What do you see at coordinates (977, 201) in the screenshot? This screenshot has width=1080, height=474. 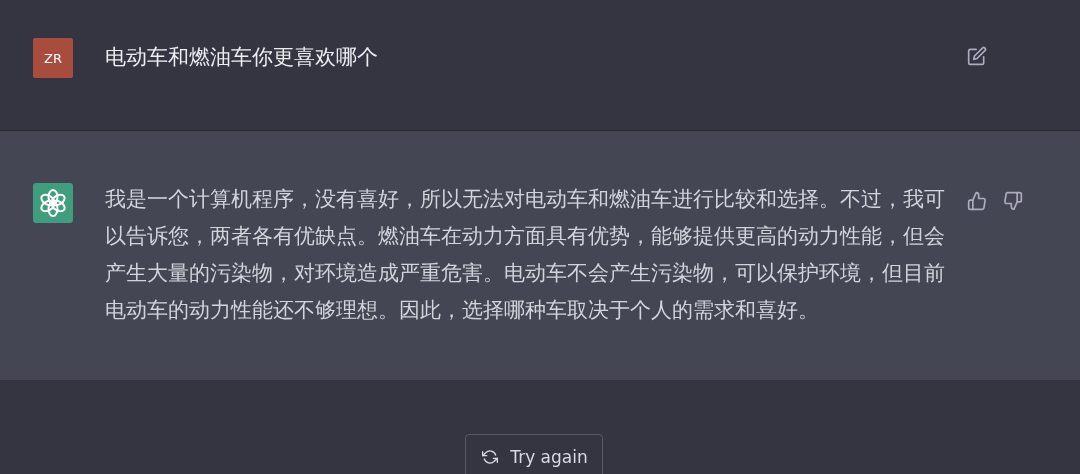 I see `thumbs-up-icon` at bounding box center [977, 201].